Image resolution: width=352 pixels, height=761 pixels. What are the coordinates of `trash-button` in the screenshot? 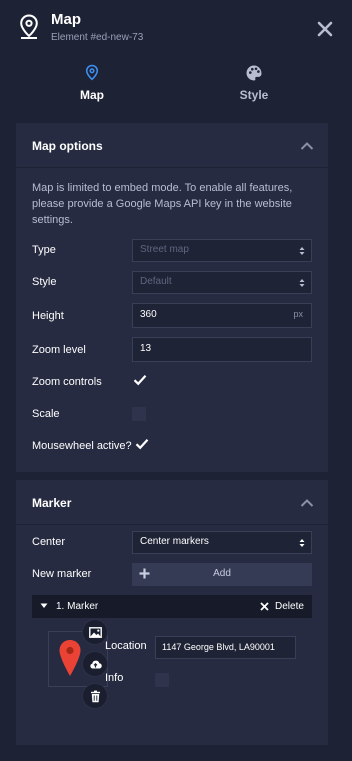 It's located at (95, 696).